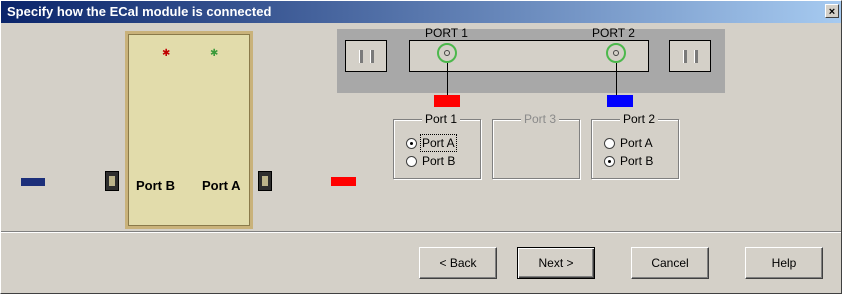  I want to click on port-a-connector-icon, so click(265, 181).